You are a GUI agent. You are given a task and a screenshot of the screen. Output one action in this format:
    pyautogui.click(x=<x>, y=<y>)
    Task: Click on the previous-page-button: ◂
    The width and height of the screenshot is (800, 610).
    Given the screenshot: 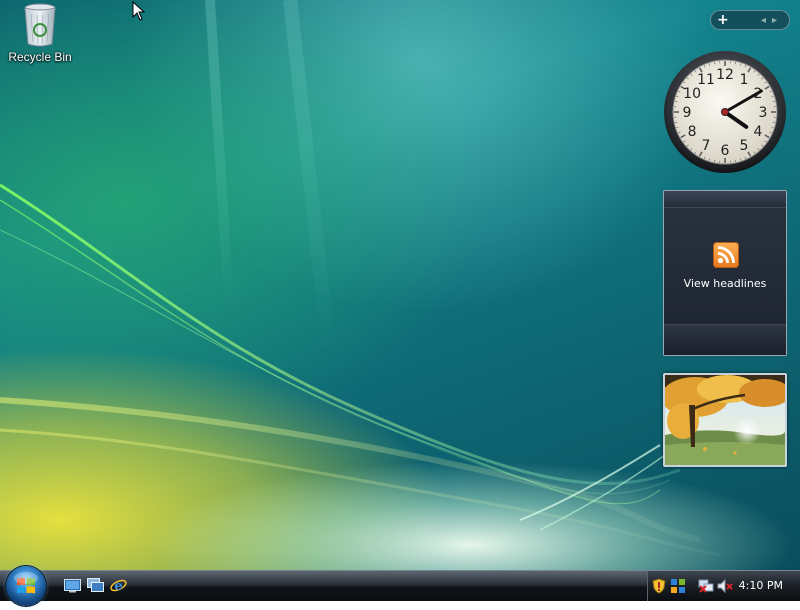 What is the action you would take?
    pyautogui.click(x=766, y=20)
    